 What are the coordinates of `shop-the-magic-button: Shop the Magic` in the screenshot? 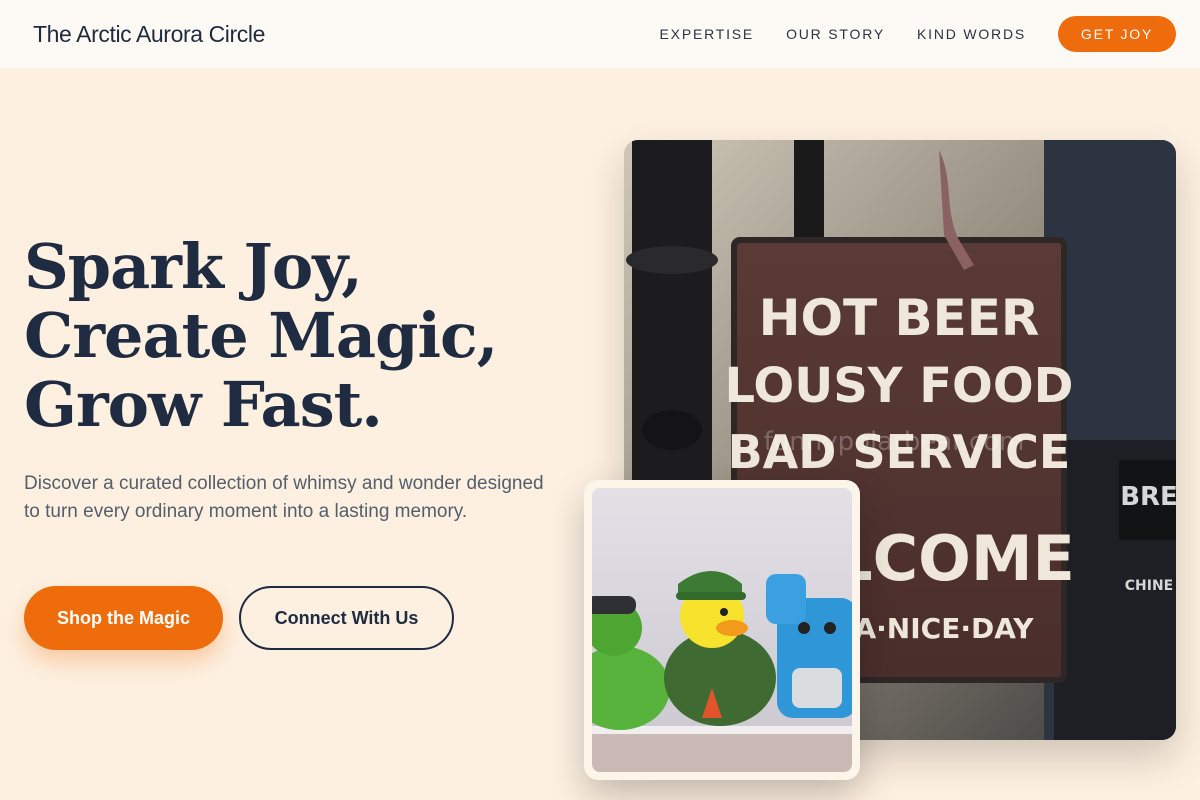 It's located at (123, 618).